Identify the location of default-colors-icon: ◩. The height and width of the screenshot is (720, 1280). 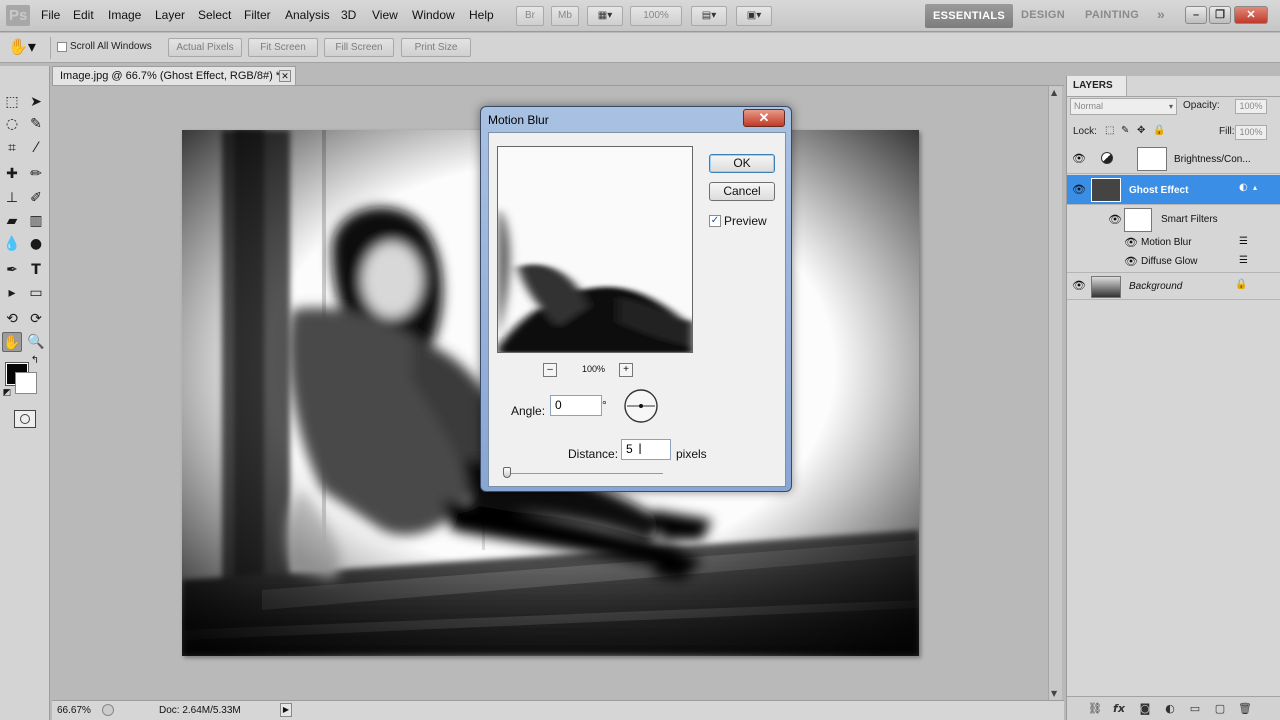
(7, 393).